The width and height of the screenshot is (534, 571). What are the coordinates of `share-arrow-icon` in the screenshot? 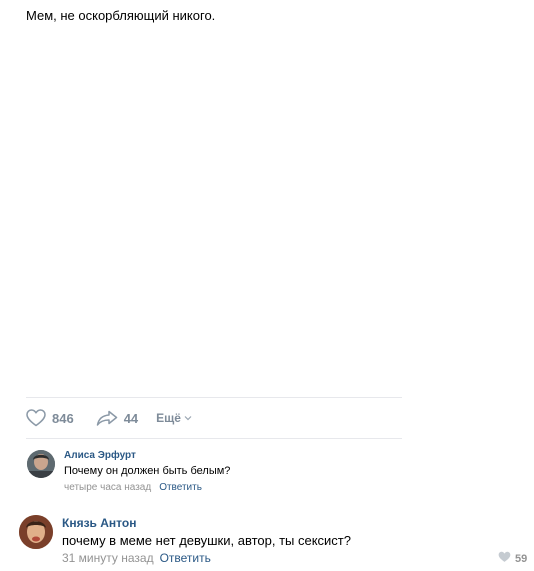 It's located at (107, 418).